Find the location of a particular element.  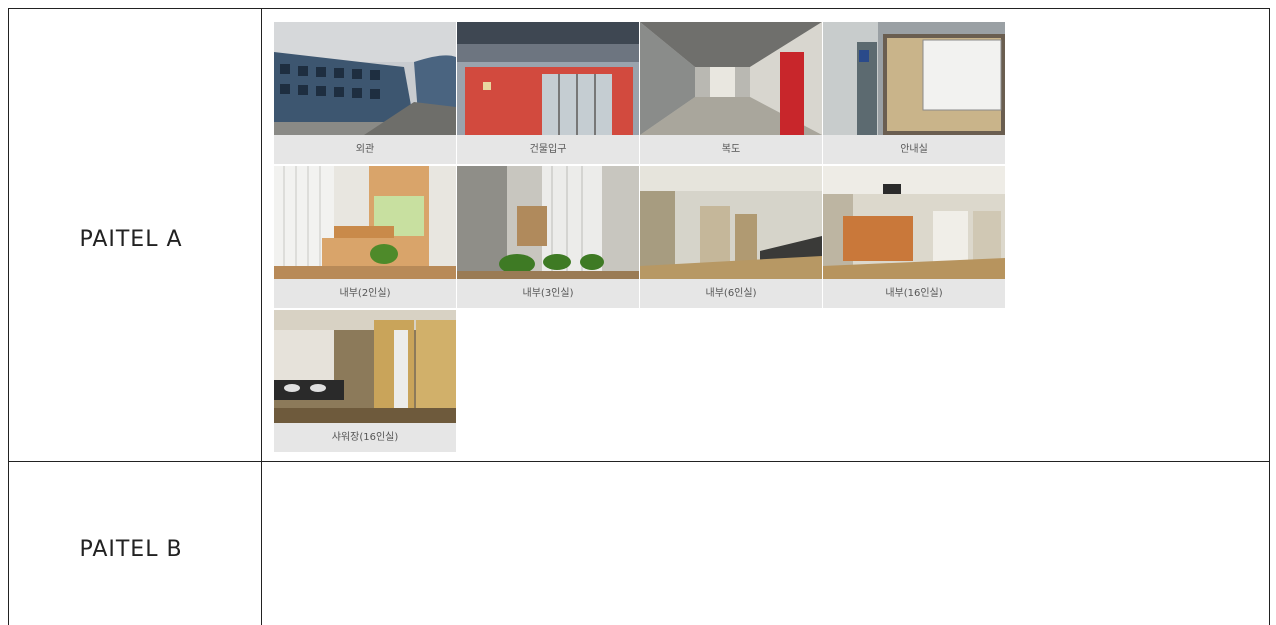

table-left-border is located at coordinates (8, 316).